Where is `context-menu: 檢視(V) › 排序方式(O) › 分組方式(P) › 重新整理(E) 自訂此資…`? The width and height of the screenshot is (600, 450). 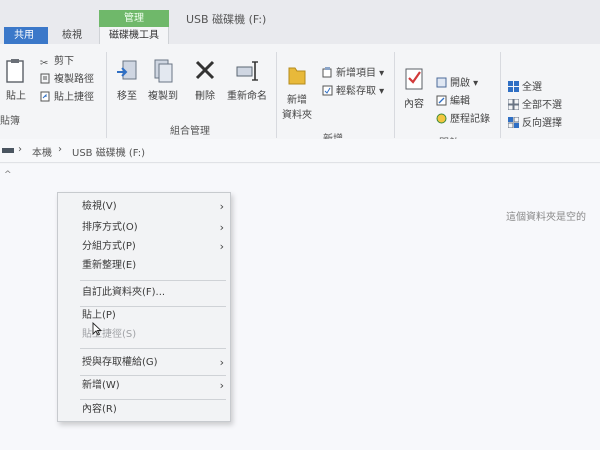
context-menu: 檢視(V) › 排序方式(O) › 分組方式(P) › 重新整理(E) 自訂此資… is located at coordinates (144, 307).